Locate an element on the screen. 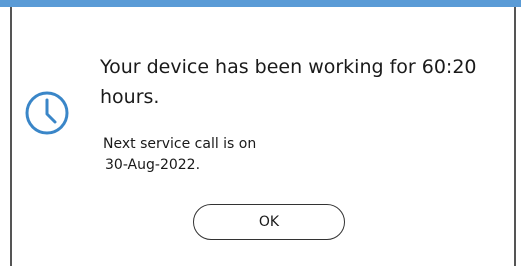 This screenshot has height=266, width=521. clock-icon is located at coordinates (47, 113).